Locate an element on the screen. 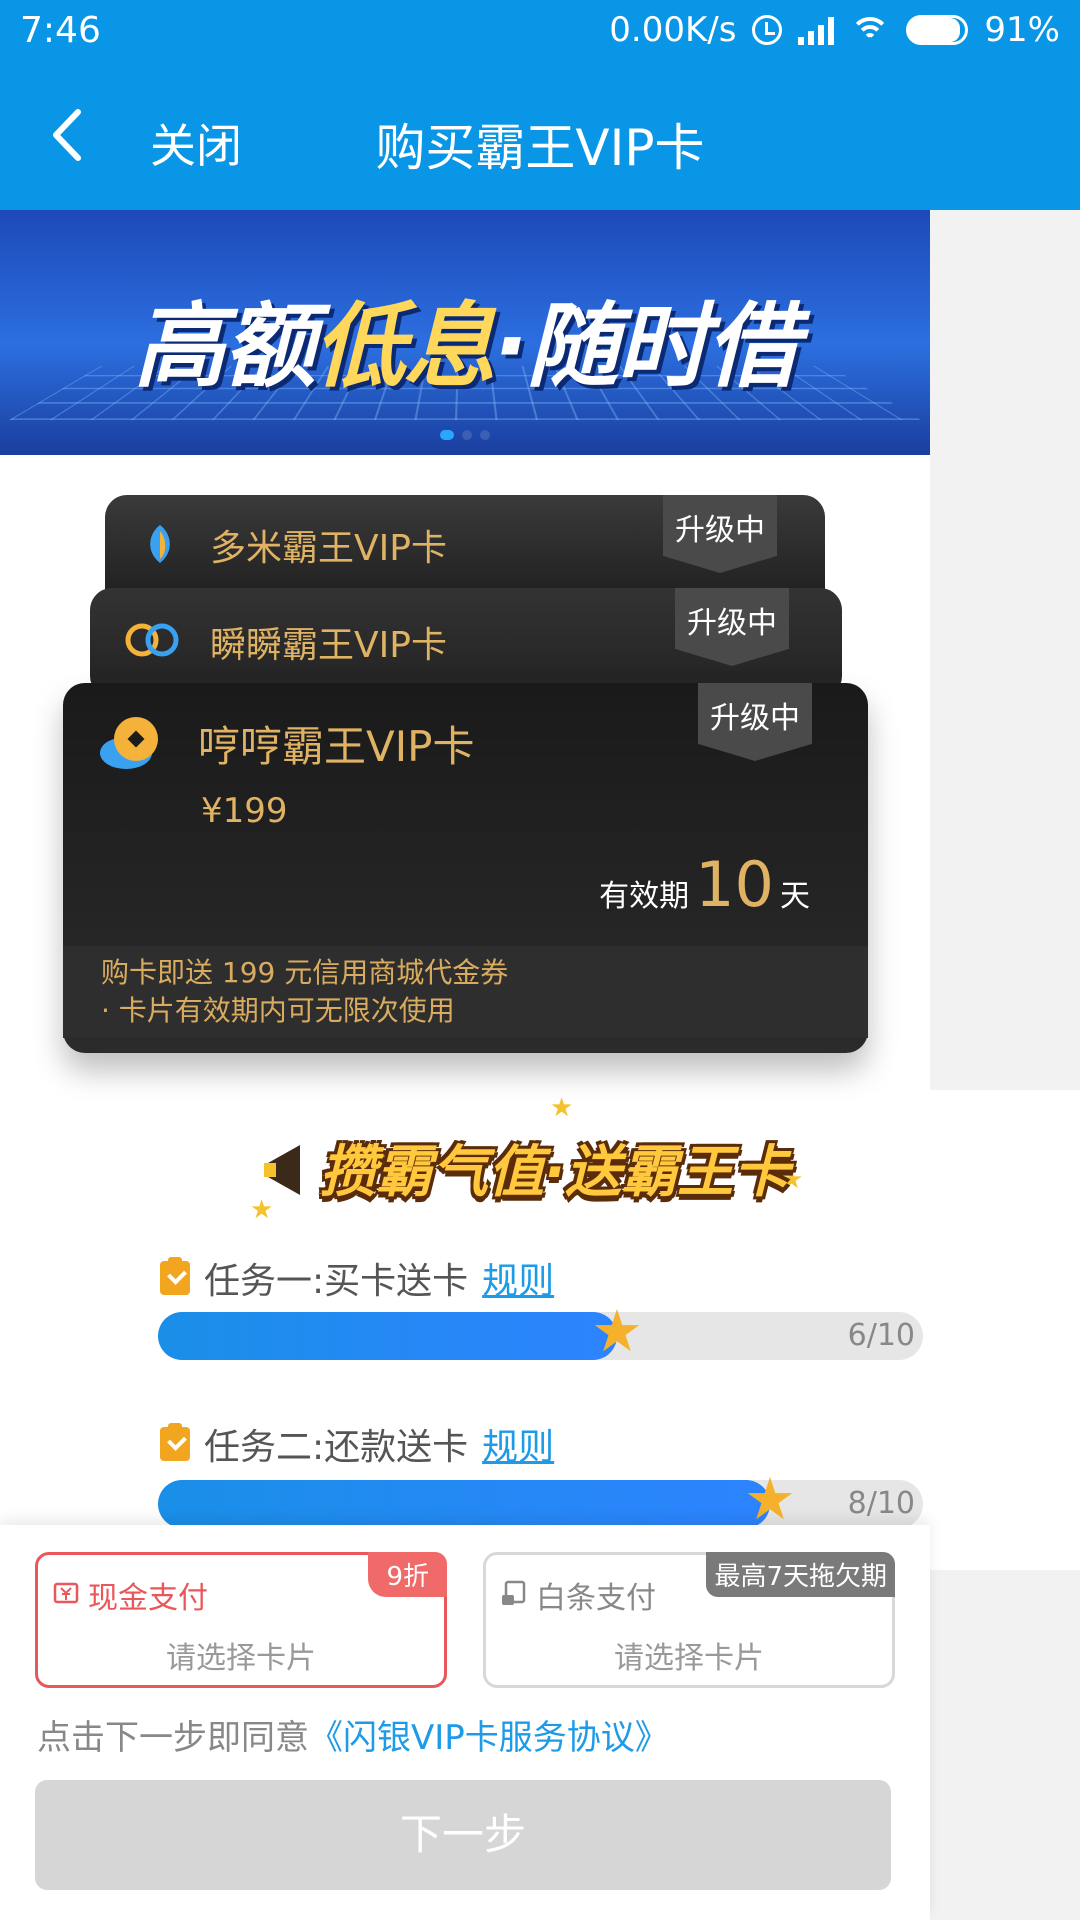 Image resolution: width=1080 pixels, height=1920 pixels. task-2-title: 任务二:还款送卡 规则 is located at coordinates (357, 1444).